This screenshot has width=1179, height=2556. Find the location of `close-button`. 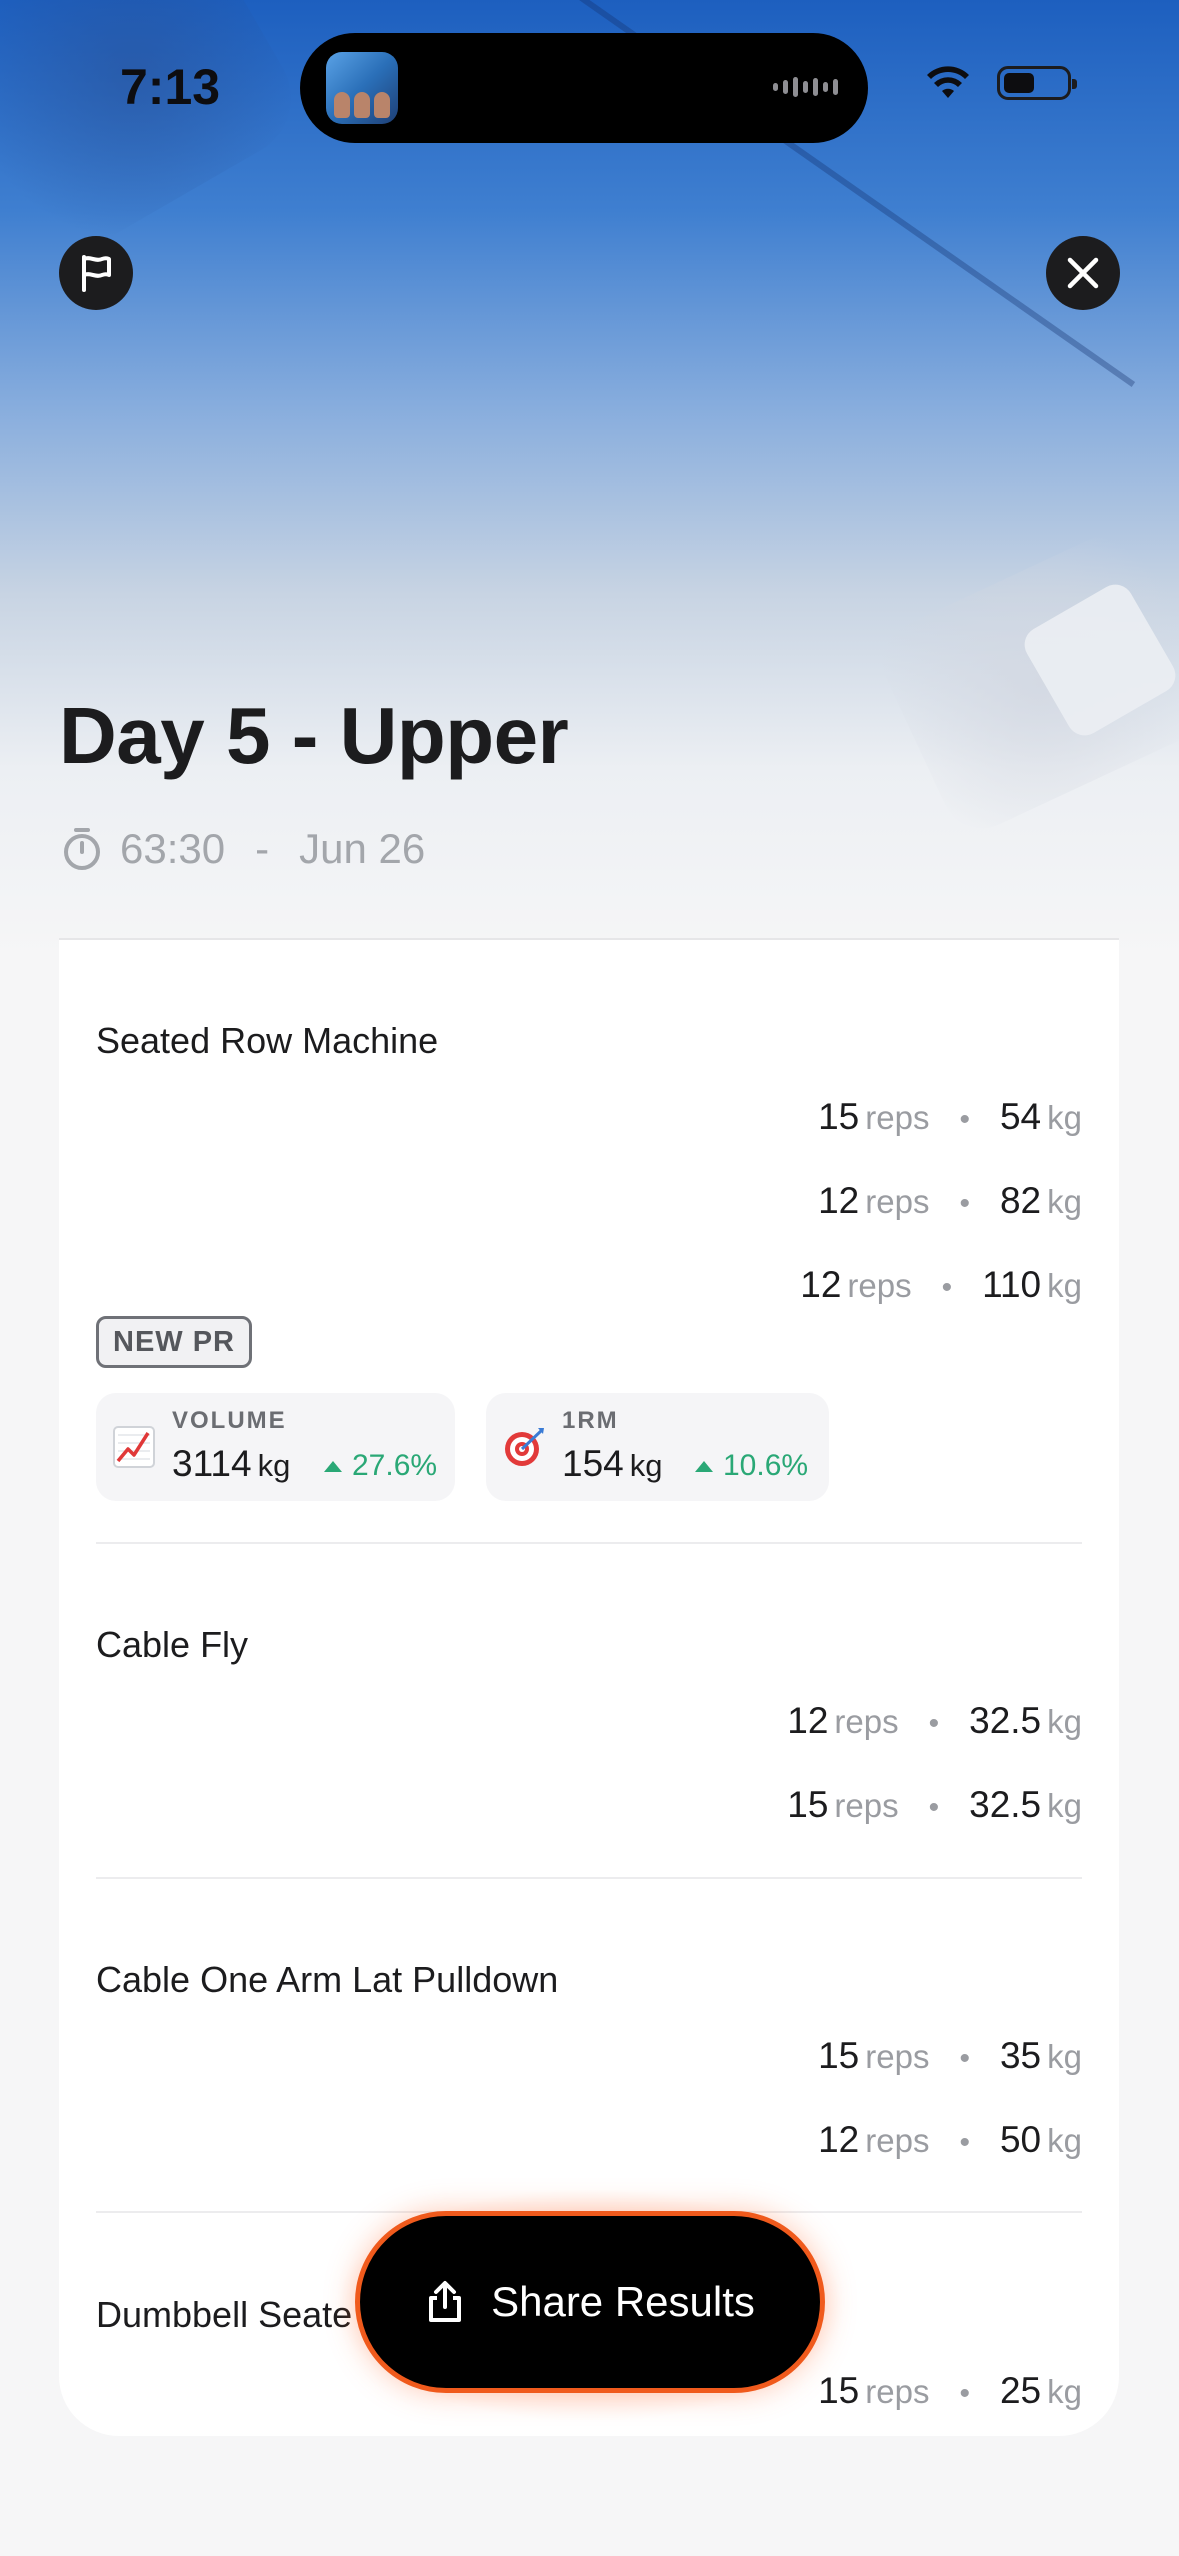

close-button is located at coordinates (1083, 273).